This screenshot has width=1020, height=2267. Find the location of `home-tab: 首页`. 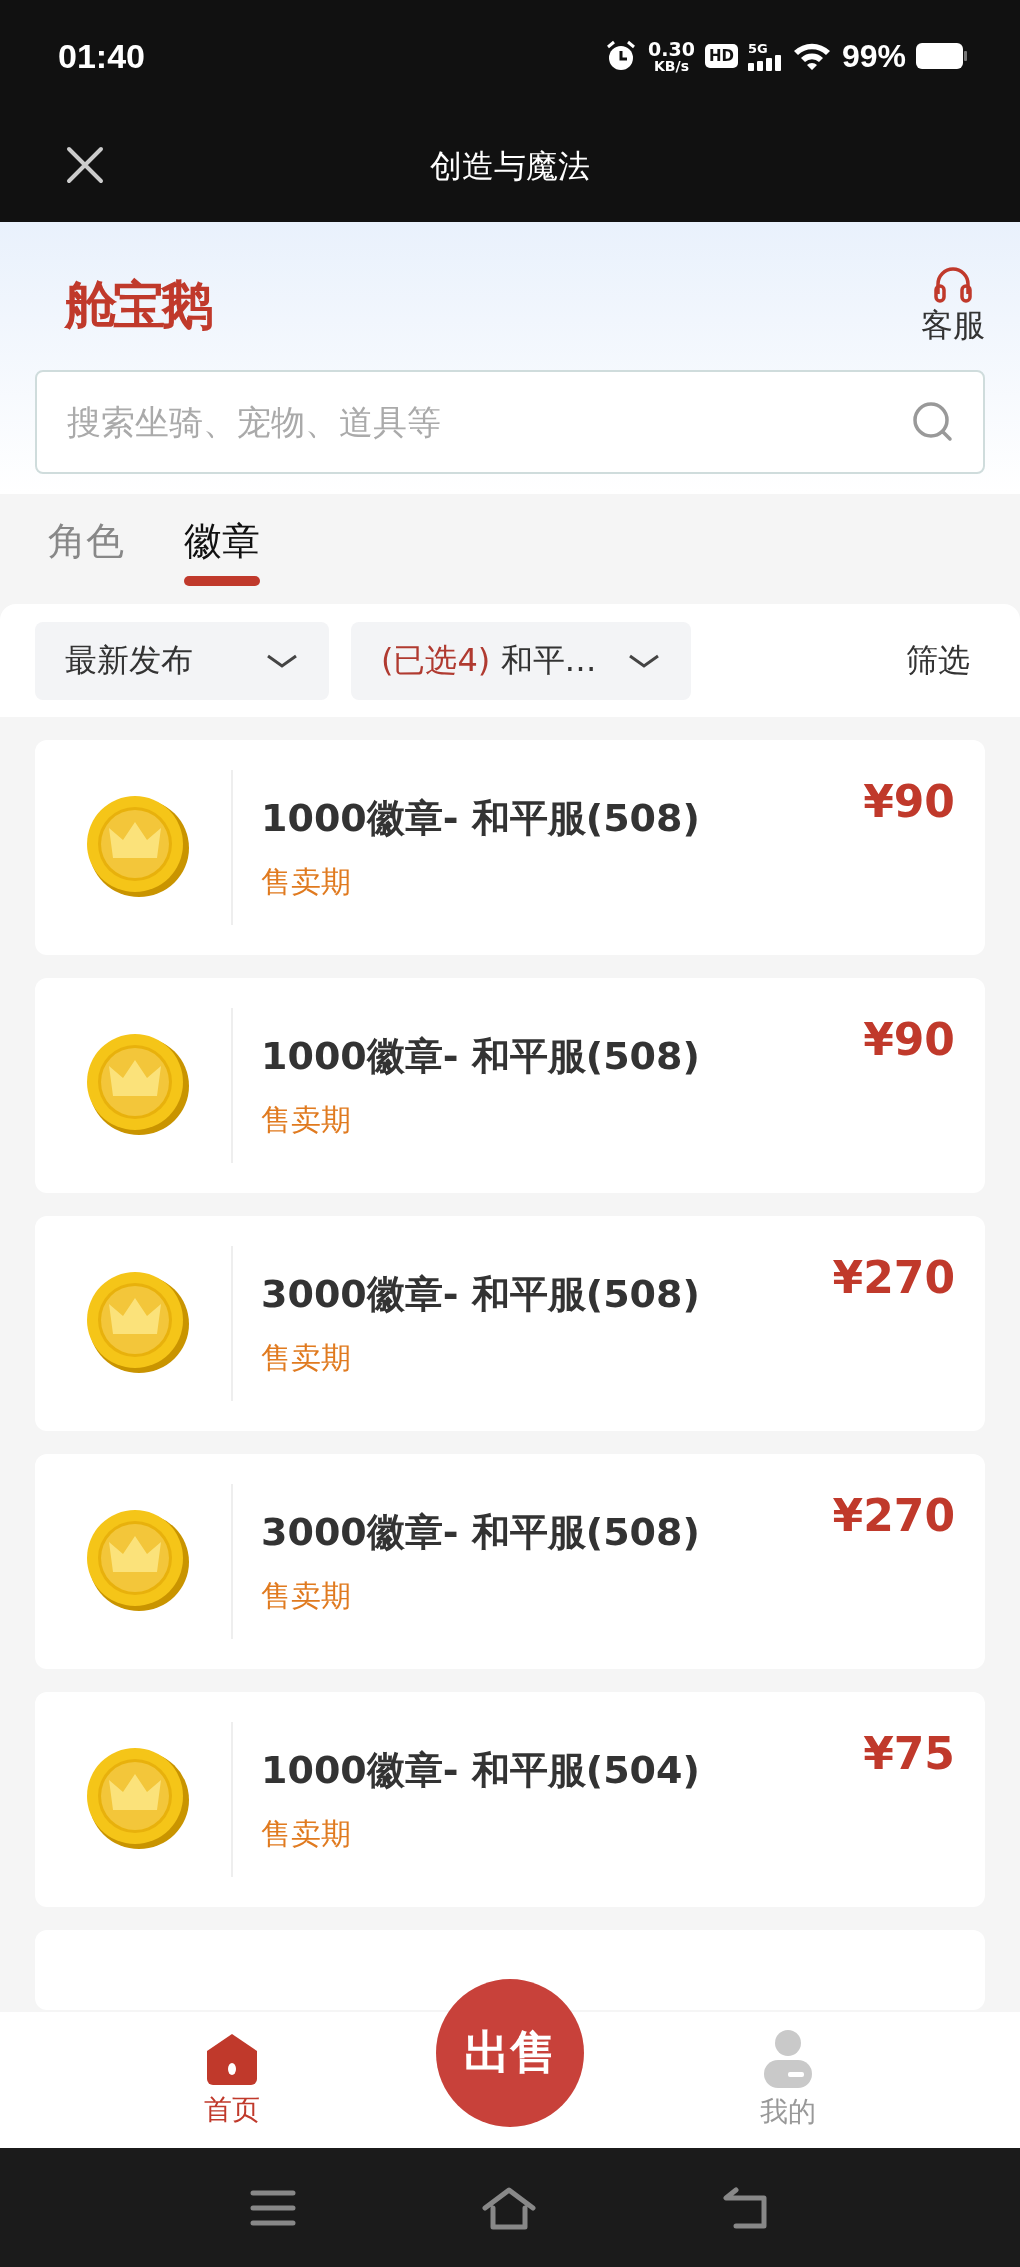

home-tab: 首页 is located at coordinates (231, 2080).